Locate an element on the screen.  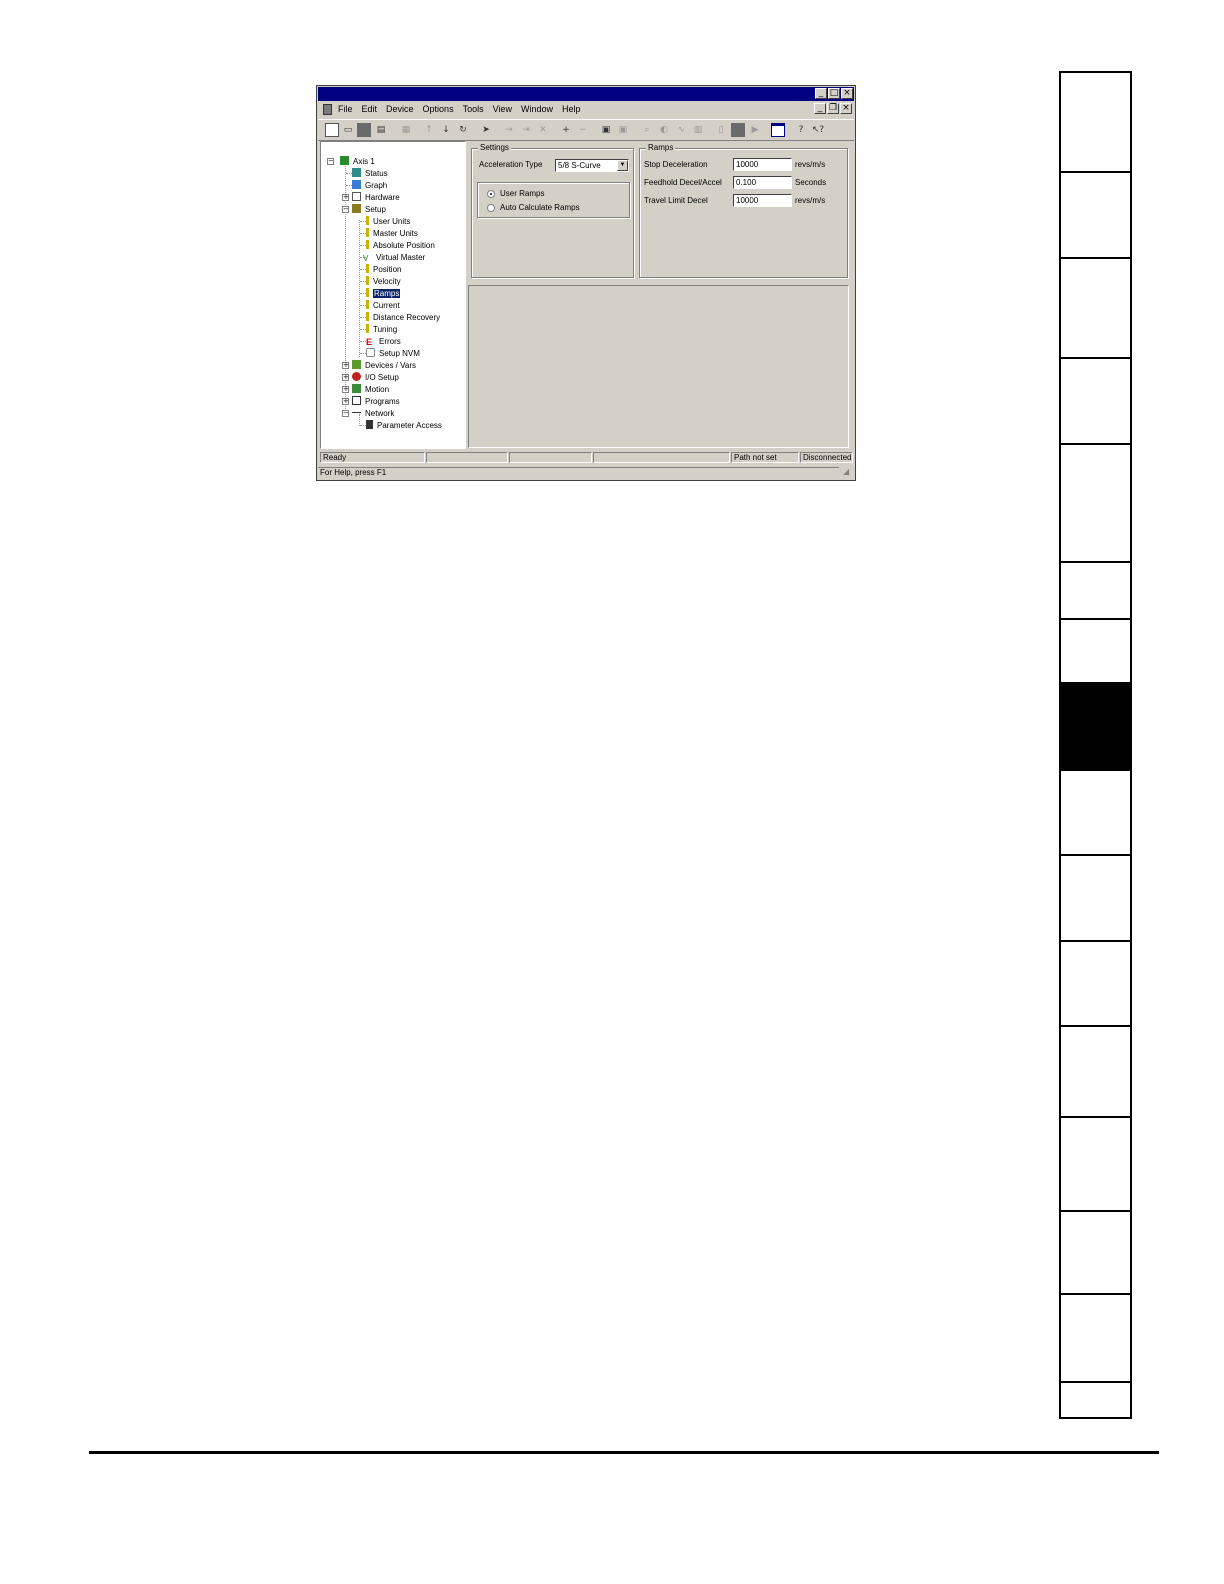
menu-device: Device is located at coordinates (400, 109).